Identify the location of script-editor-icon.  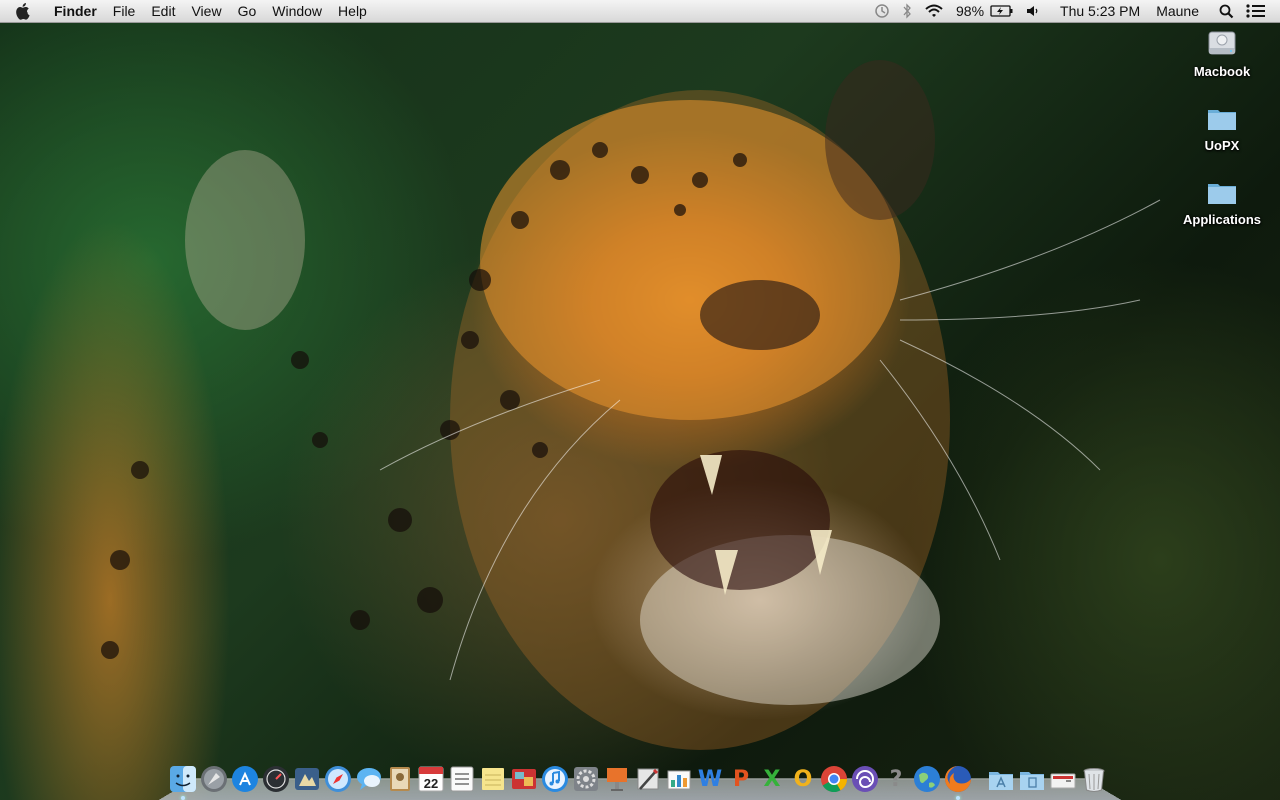
(648, 779).